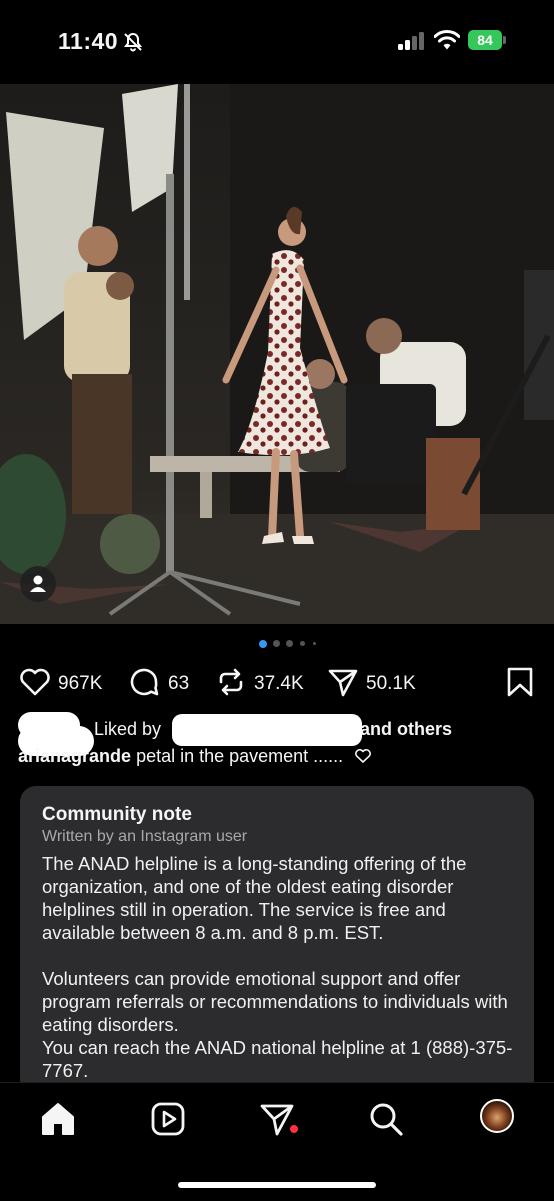 The width and height of the screenshot is (554, 1201). I want to click on nav-home, so click(58, 1119).